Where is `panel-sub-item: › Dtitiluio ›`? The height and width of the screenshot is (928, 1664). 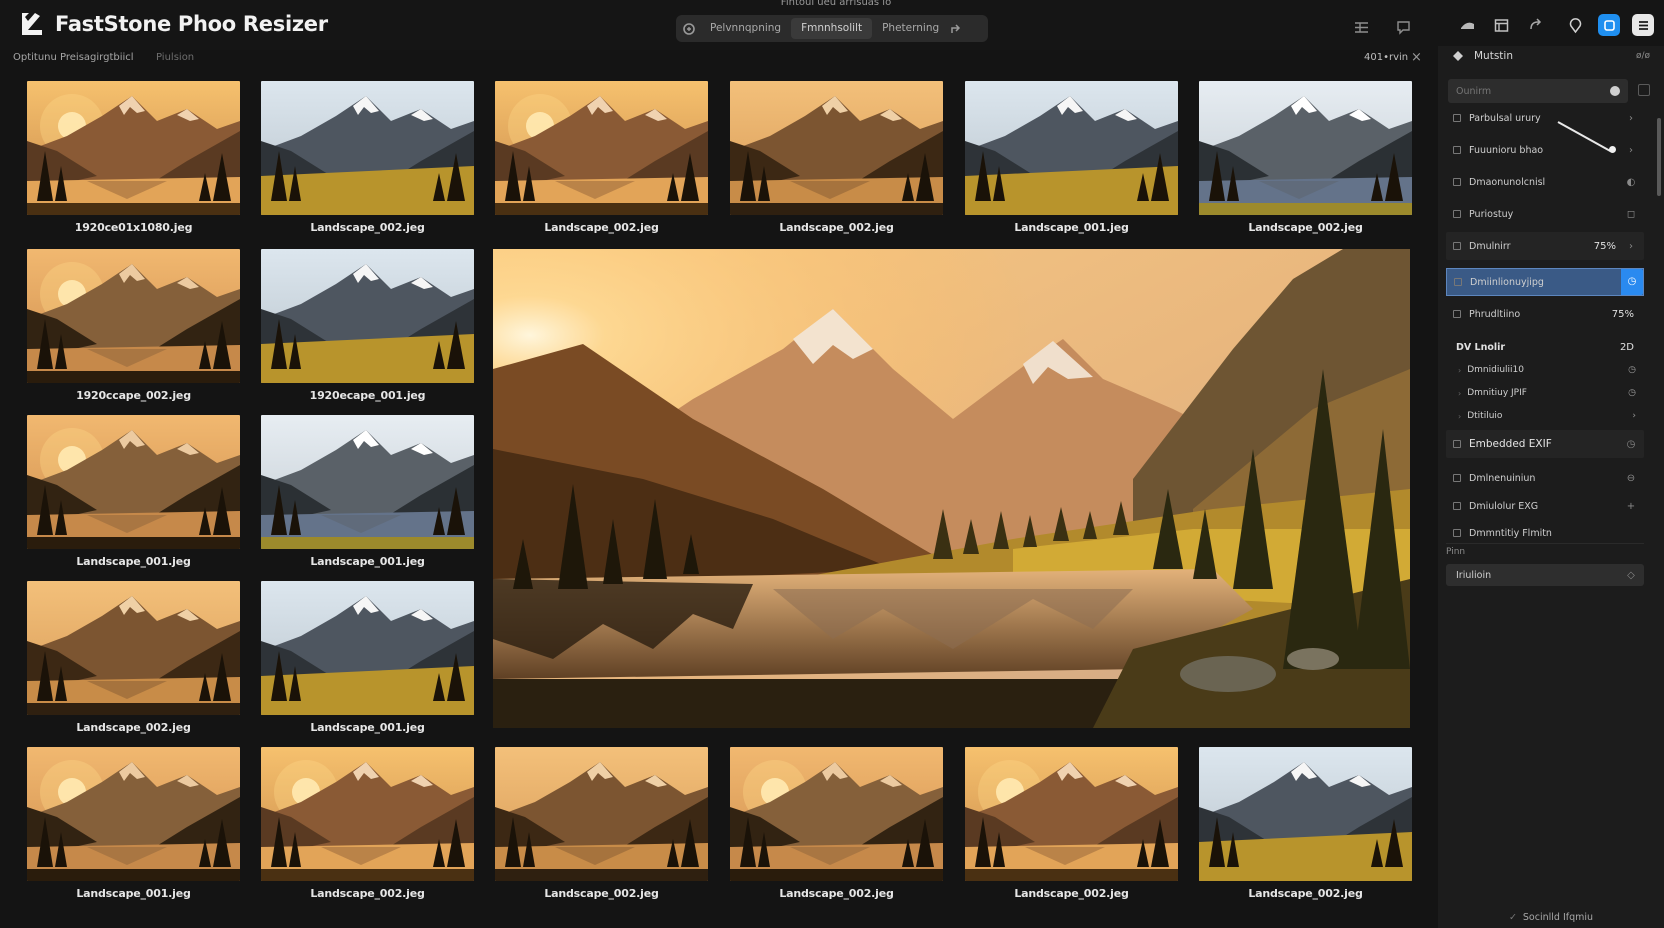
panel-sub-item: › Dtitiluio › is located at coordinates (1545, 416).